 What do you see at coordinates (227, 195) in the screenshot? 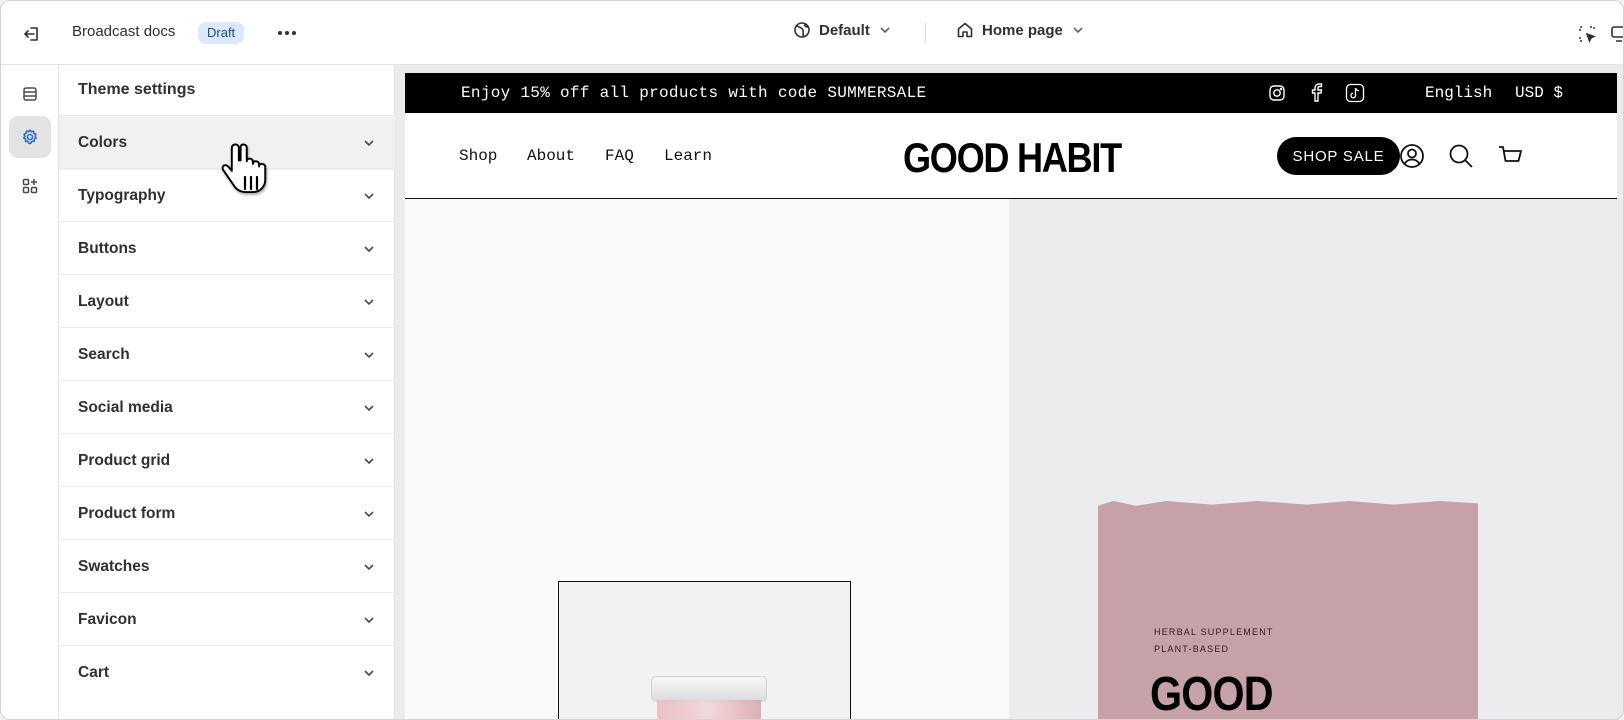
I see `accordion-typography: Typography` at bounding box center [227, 195].